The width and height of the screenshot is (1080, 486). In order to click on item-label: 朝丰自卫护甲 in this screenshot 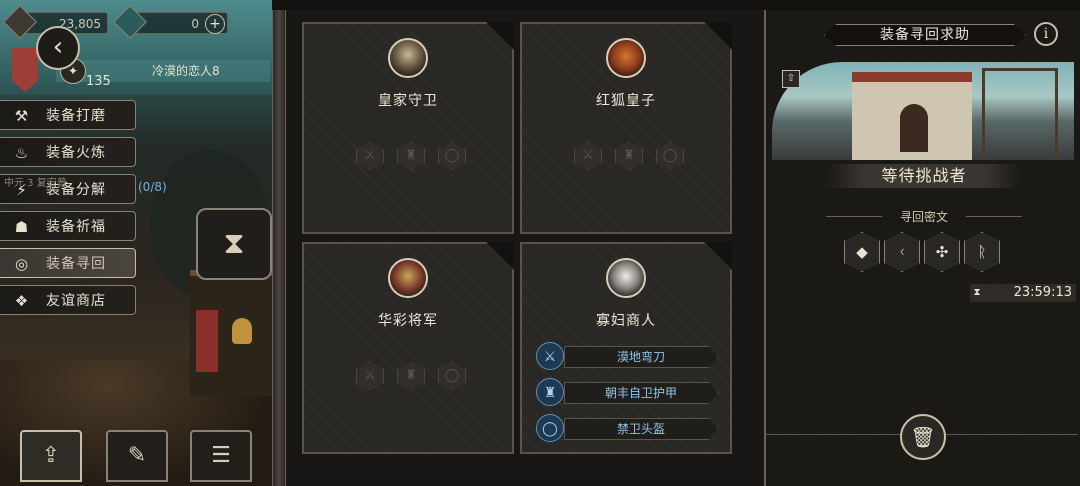, I will do `click(641, 393)`.